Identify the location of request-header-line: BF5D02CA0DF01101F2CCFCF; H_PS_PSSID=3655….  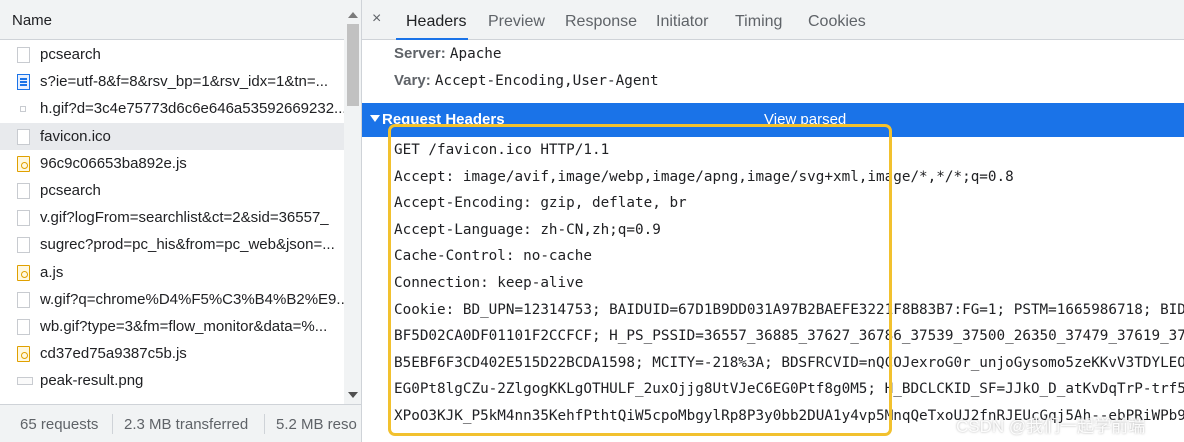
(789, 336).